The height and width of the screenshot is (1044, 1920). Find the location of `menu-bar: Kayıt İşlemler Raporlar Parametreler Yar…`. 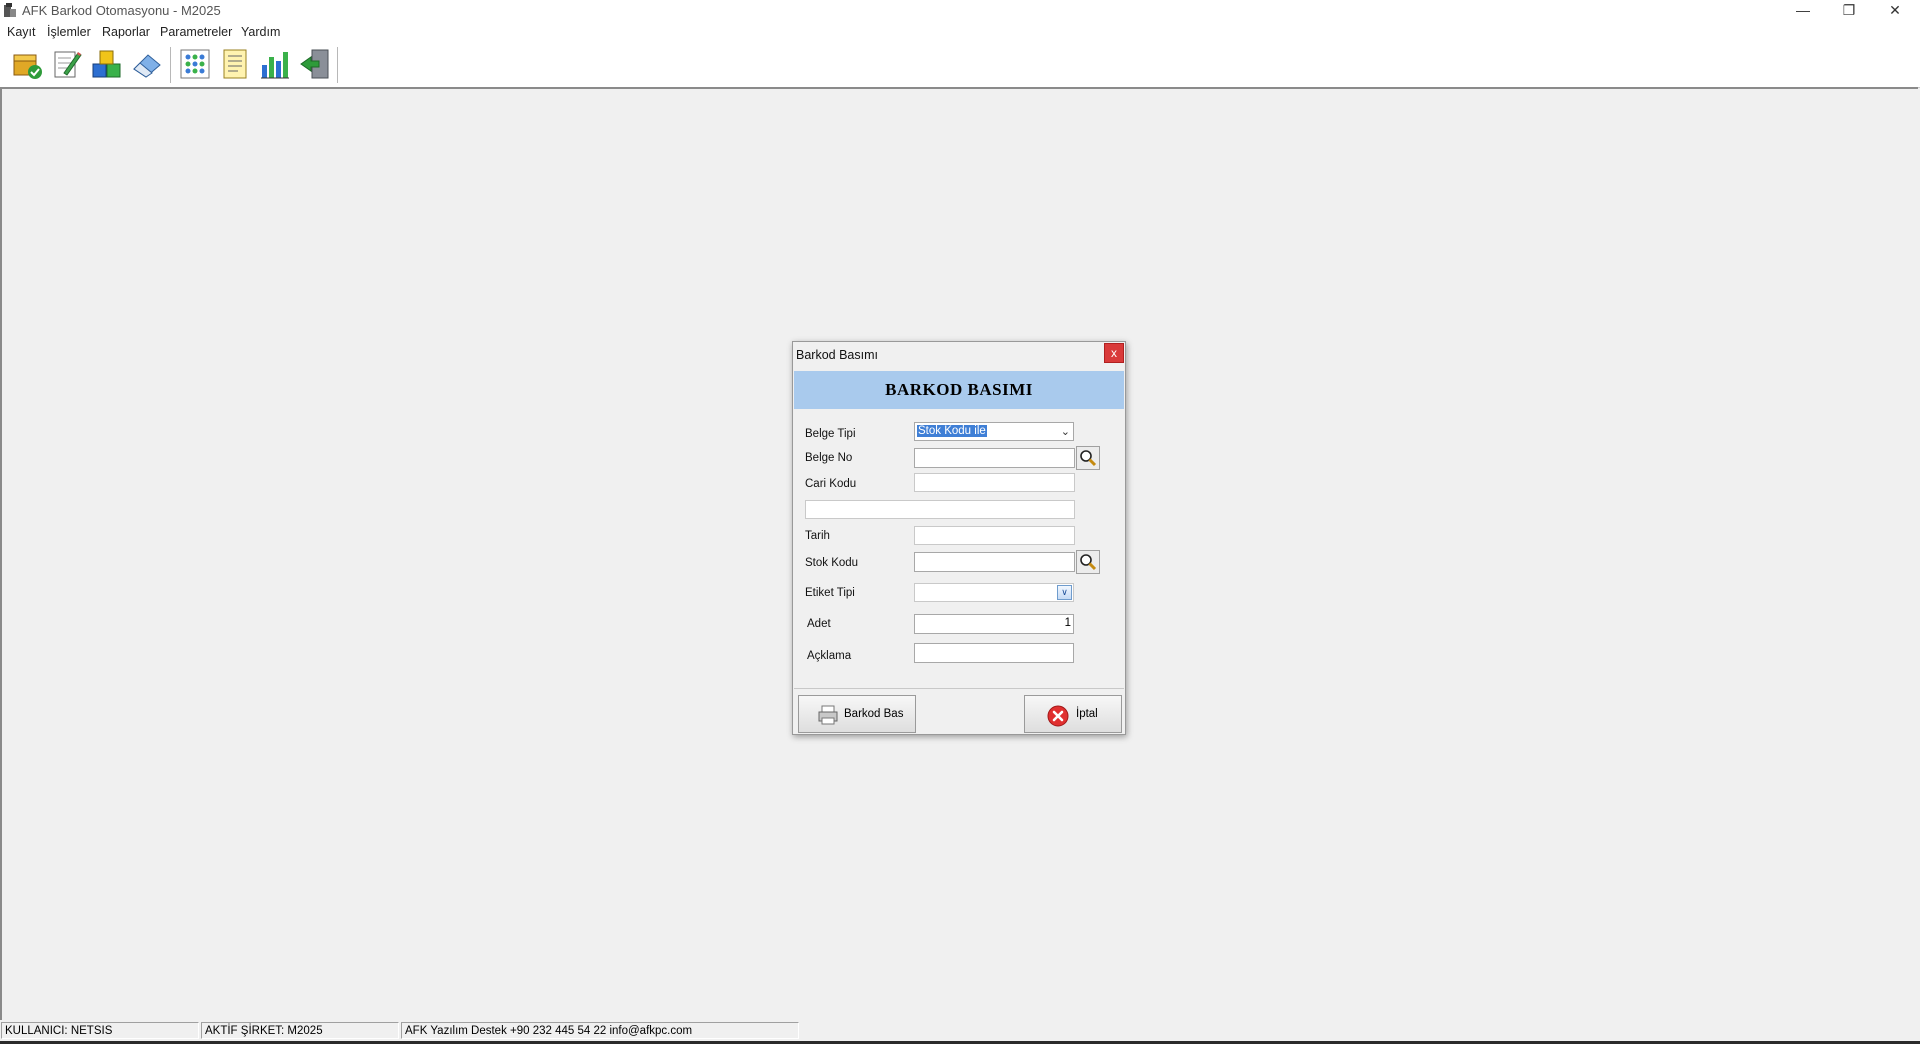

menu-bar: Kayıt İşlemler Raporlar Parametreler Yar… is located at coordinates (960, 32).